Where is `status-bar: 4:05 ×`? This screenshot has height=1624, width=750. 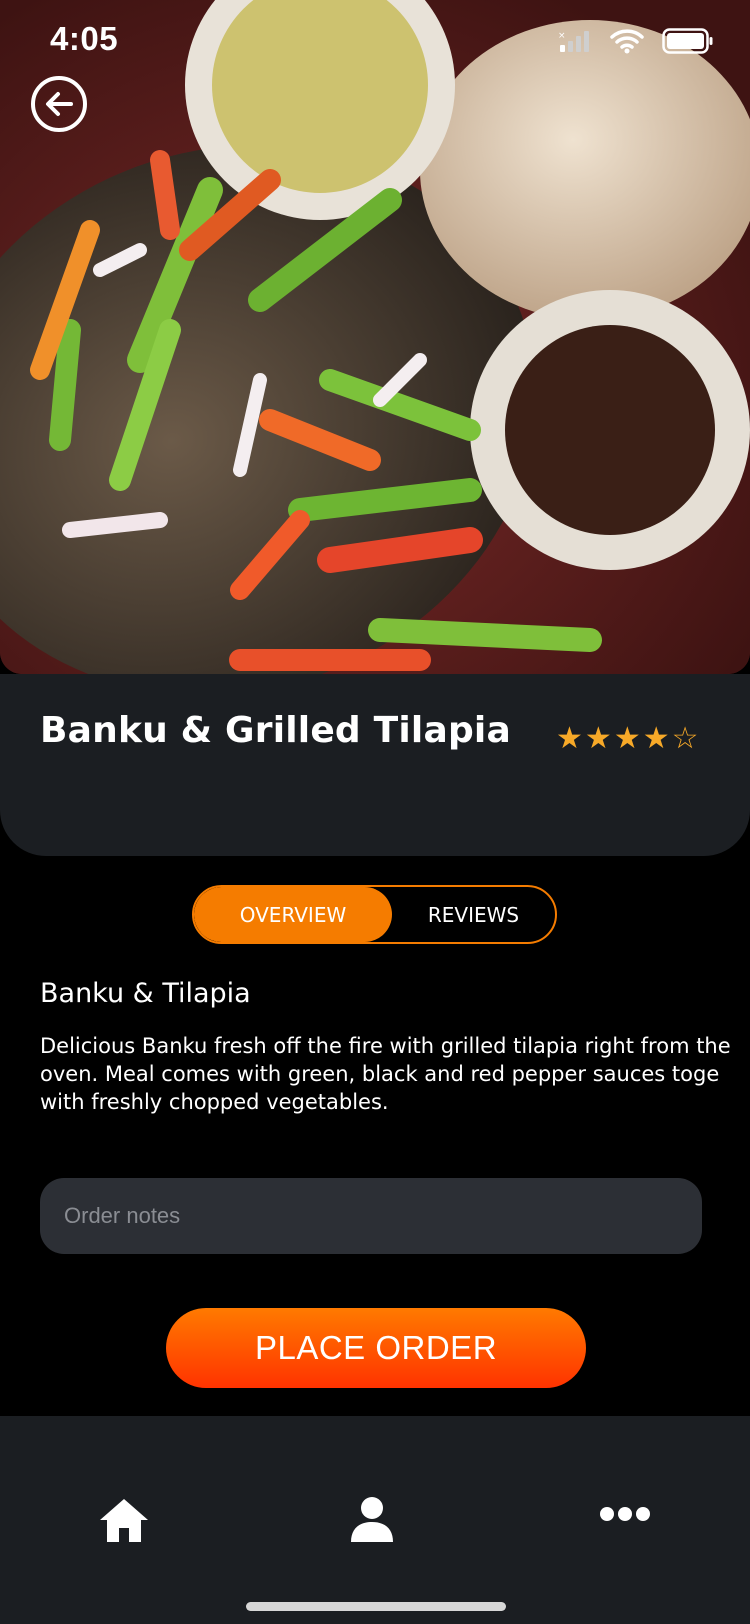 status-bar: 4:05 × is located at coordinates (375, 40).